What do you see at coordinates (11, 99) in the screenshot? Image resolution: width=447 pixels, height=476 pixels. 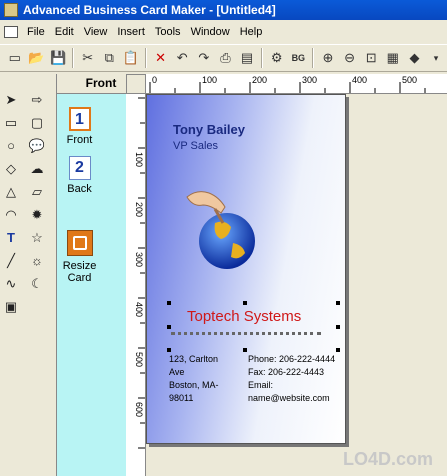 I see `select-arrow-icon: ➤` at bounding box center [11, 99].